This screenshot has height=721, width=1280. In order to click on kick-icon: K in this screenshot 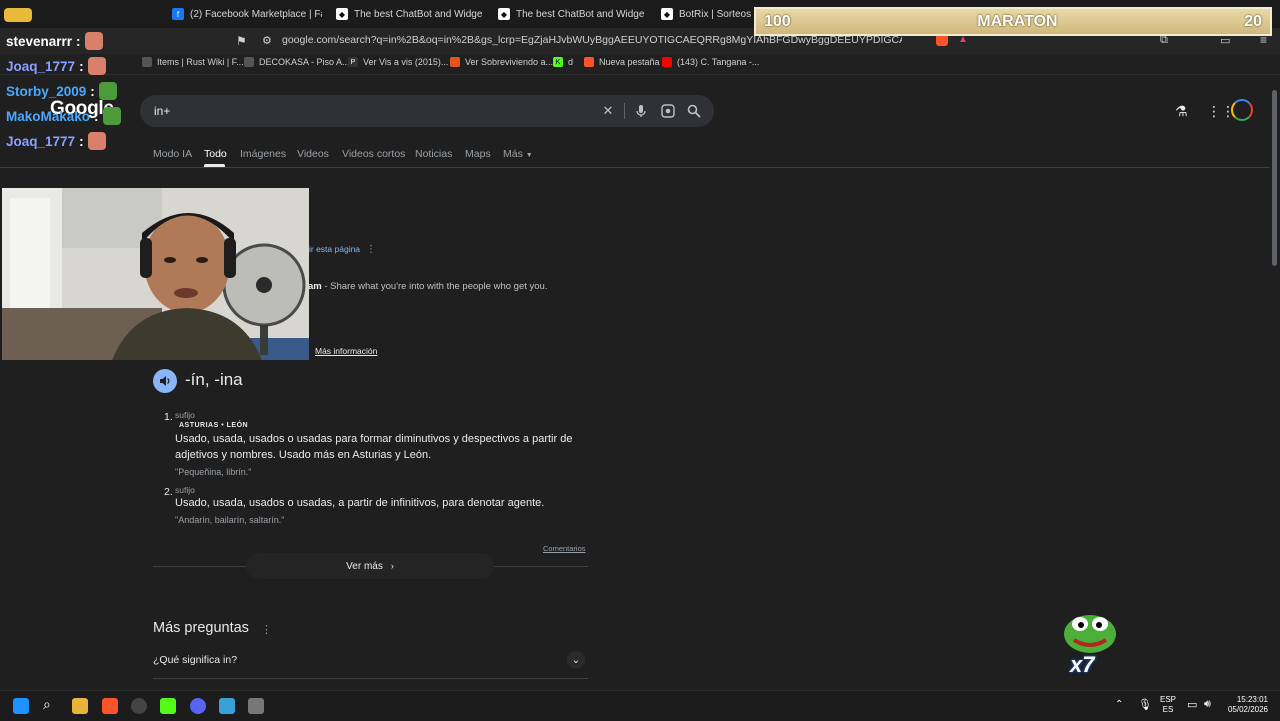, I will do `click(558, 62)`.